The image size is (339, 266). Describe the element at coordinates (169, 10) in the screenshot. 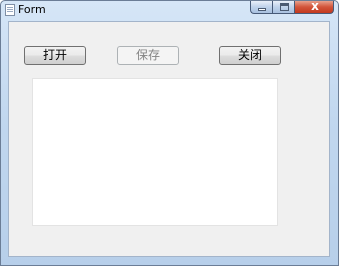

I see `title-bar: Form x` at that location.